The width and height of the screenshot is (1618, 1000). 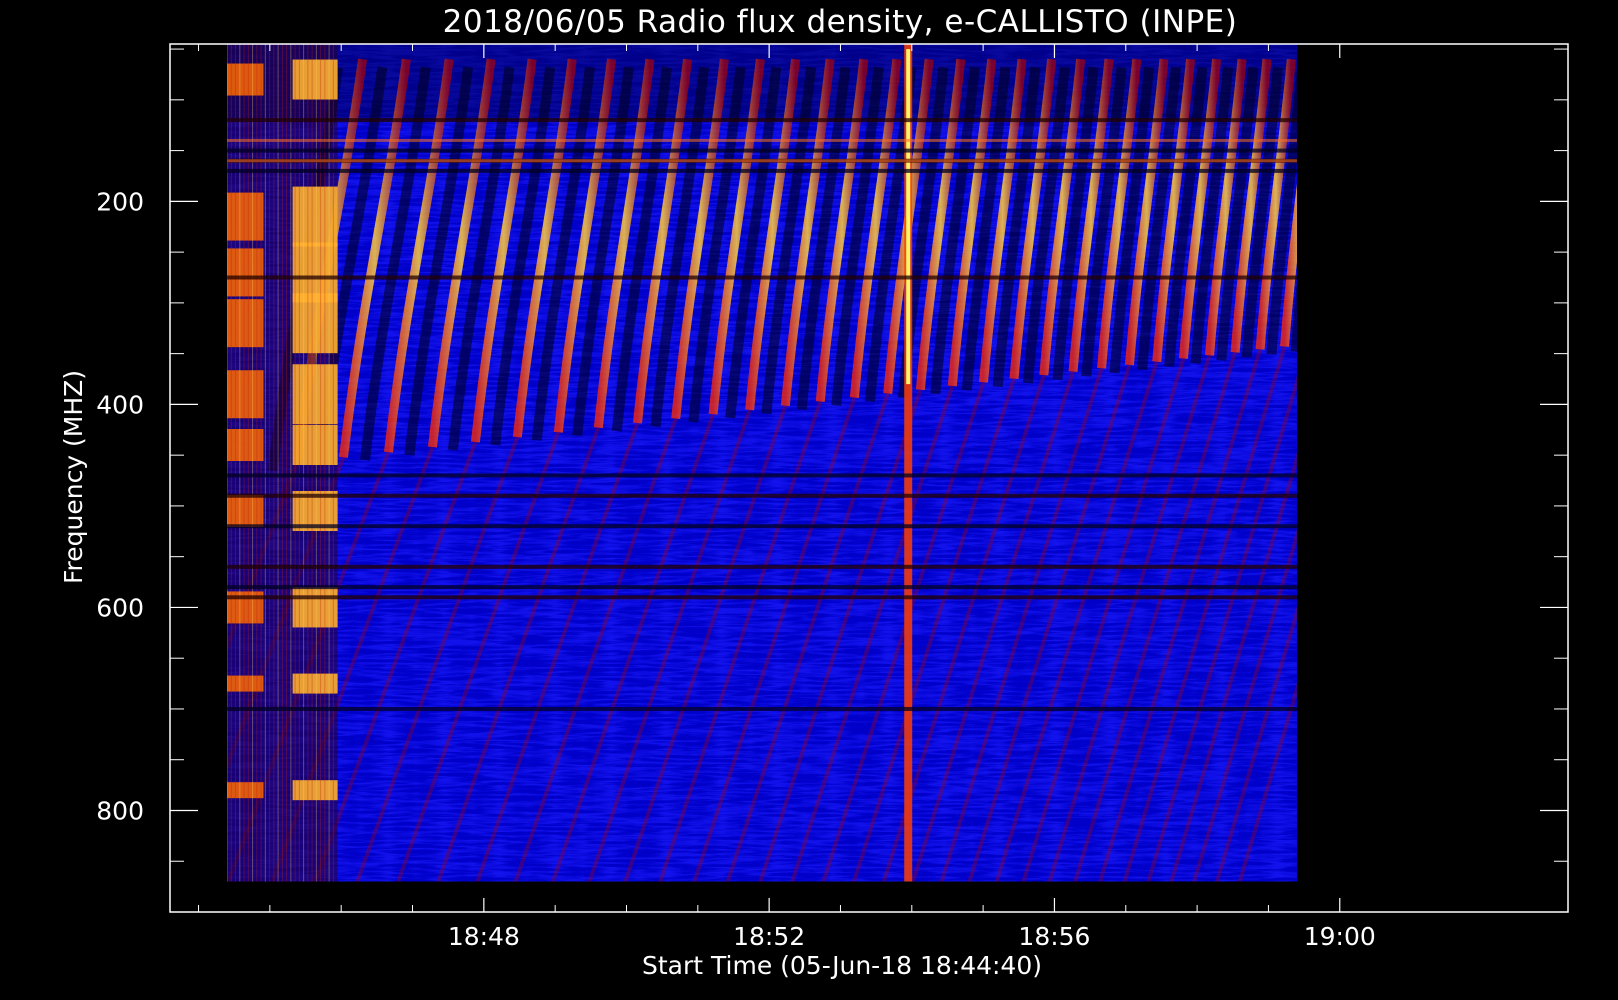 What do you see at coordinates (769, 936) in the screenshot?
I see `x-tick-label: 18:52` at bounding box center [769, 936].